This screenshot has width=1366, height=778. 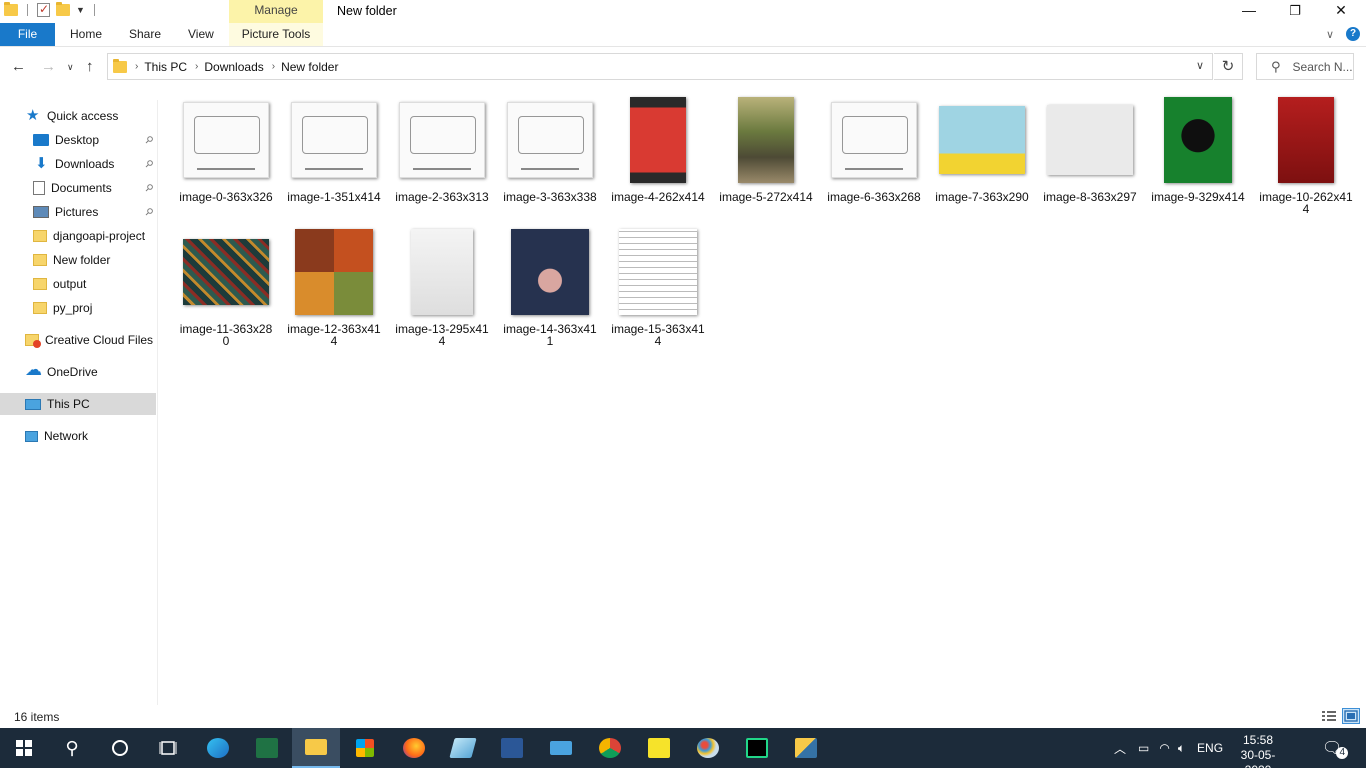 What do you see at coordinates (33, 370) in the screenshot?
I see `onedrive-icon` at bounding box center [33, 370].